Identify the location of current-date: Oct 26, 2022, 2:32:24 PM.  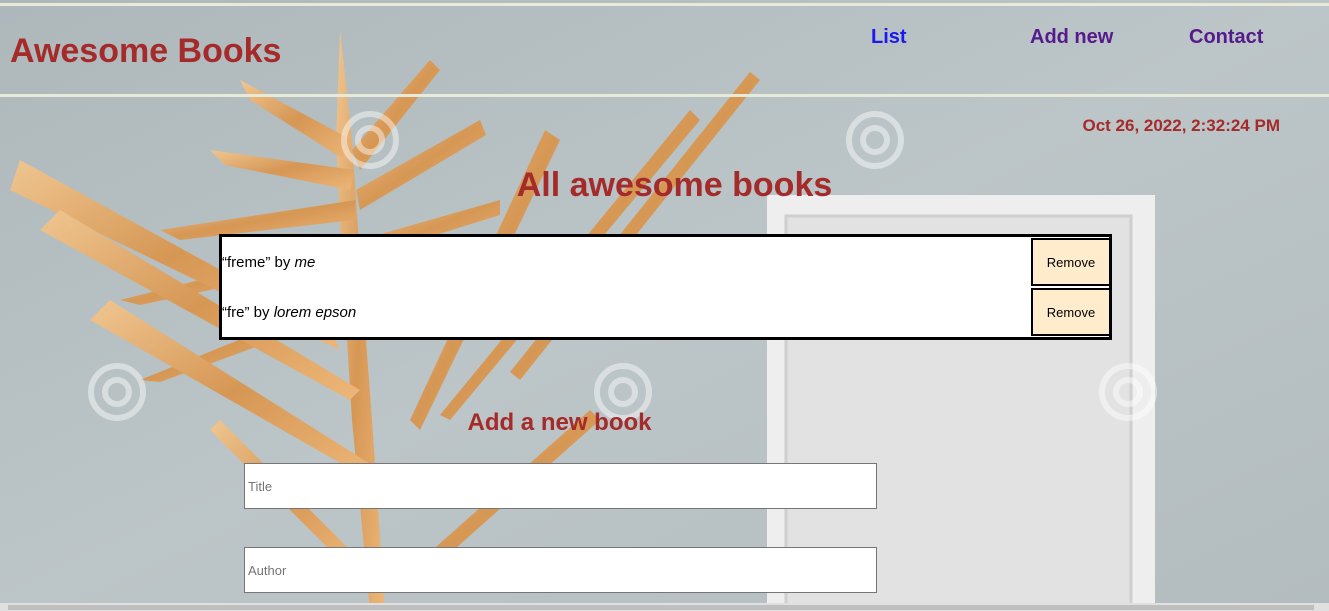
(1181, 125).